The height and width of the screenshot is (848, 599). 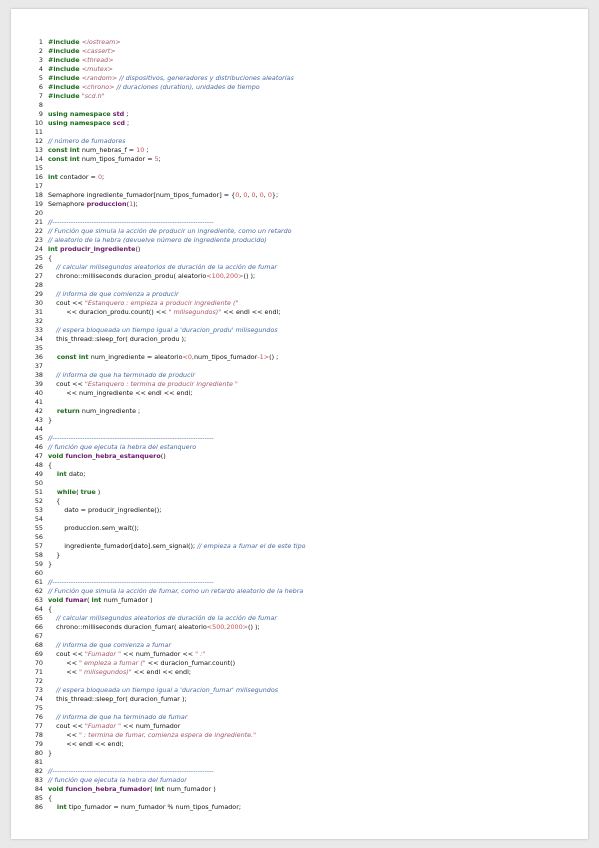 I want to click on code-text: using namespace scd ;, so click(x=88, y=123).